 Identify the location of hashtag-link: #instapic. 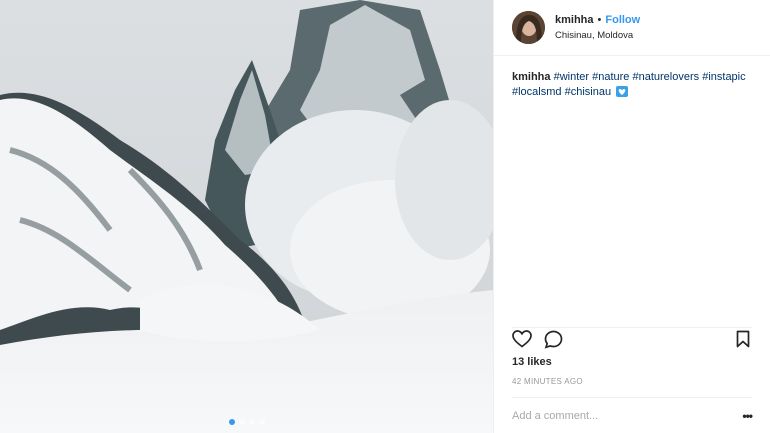
(723, 77).